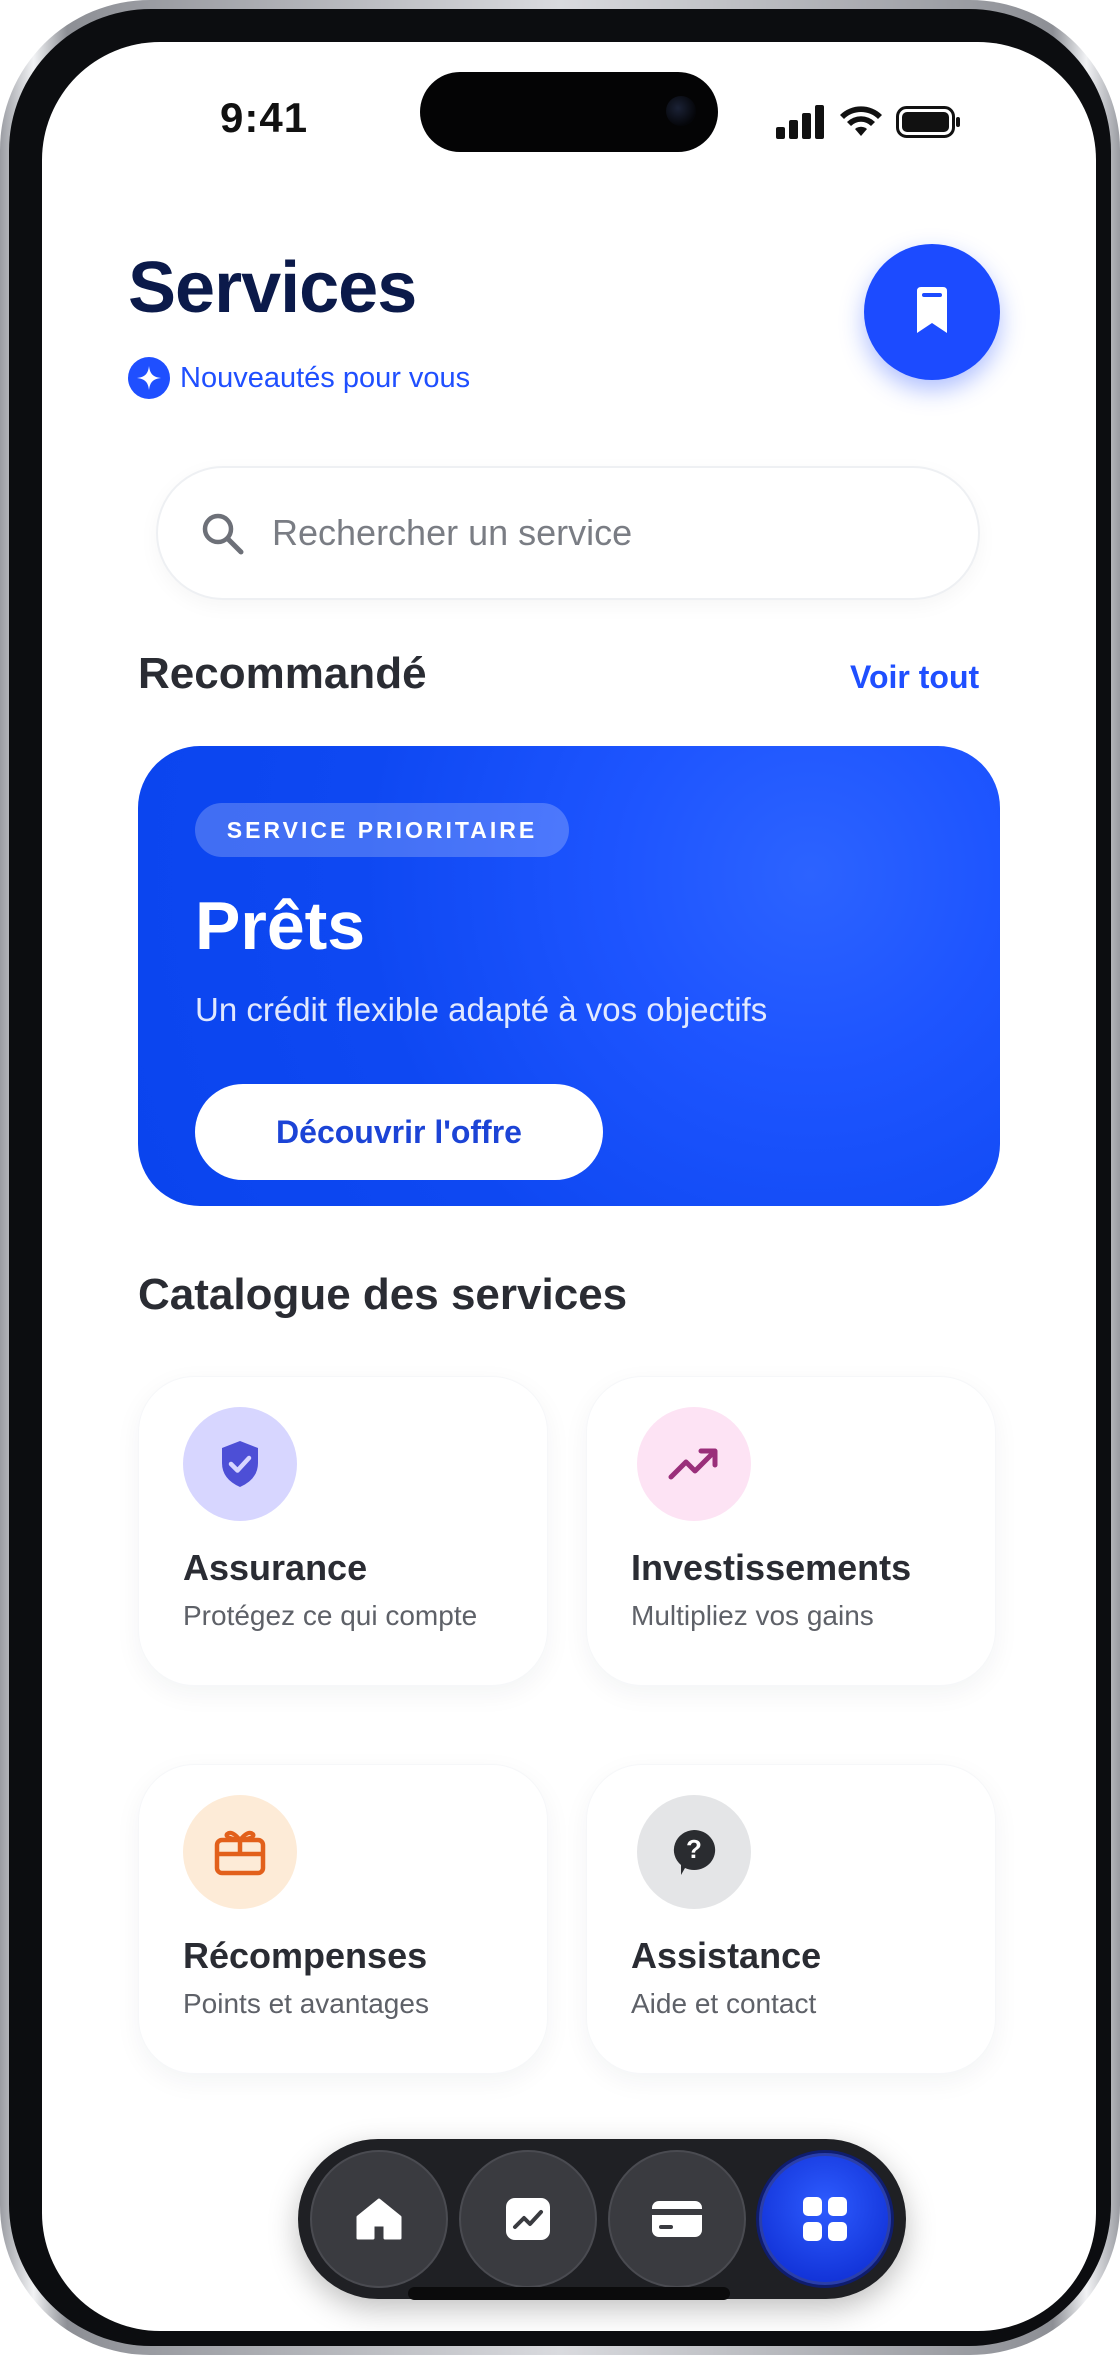  What do you see at coordinates (343, 1531) in the screenshot?
I see `service-card-assurance: Assurance Protégez ce qui compte` at bounding box center [343, 1531].